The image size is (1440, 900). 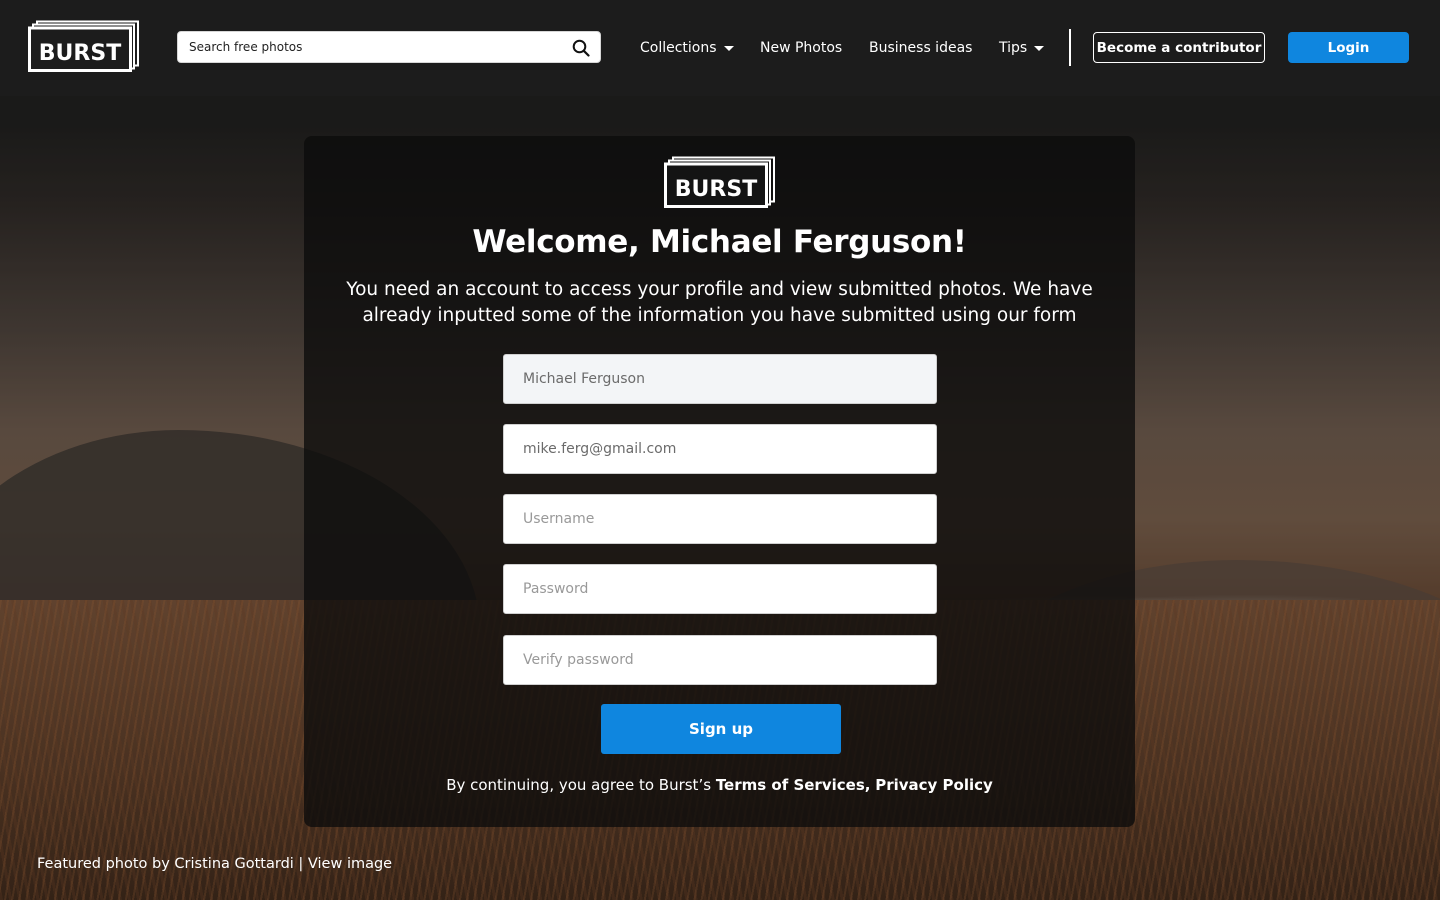 What do you see at coordinates (721, 729) in the screenshot?
I see `sign-up-button: Sign up` at bounding box center [721, 729].